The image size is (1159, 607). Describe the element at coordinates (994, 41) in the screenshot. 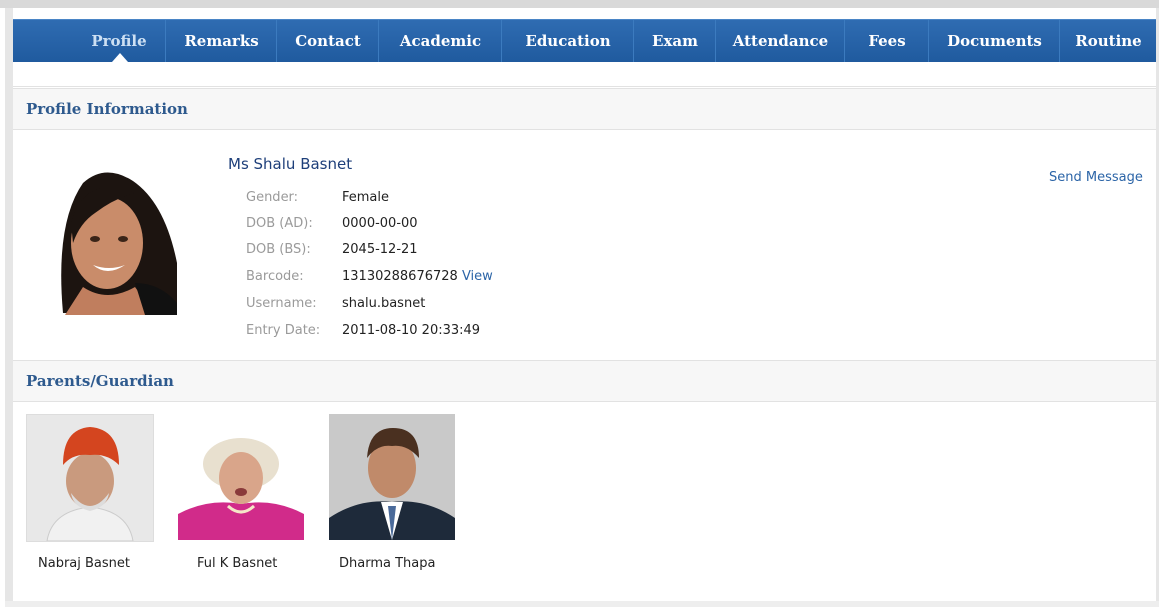

I see `tab-documents: Documents` at that location.